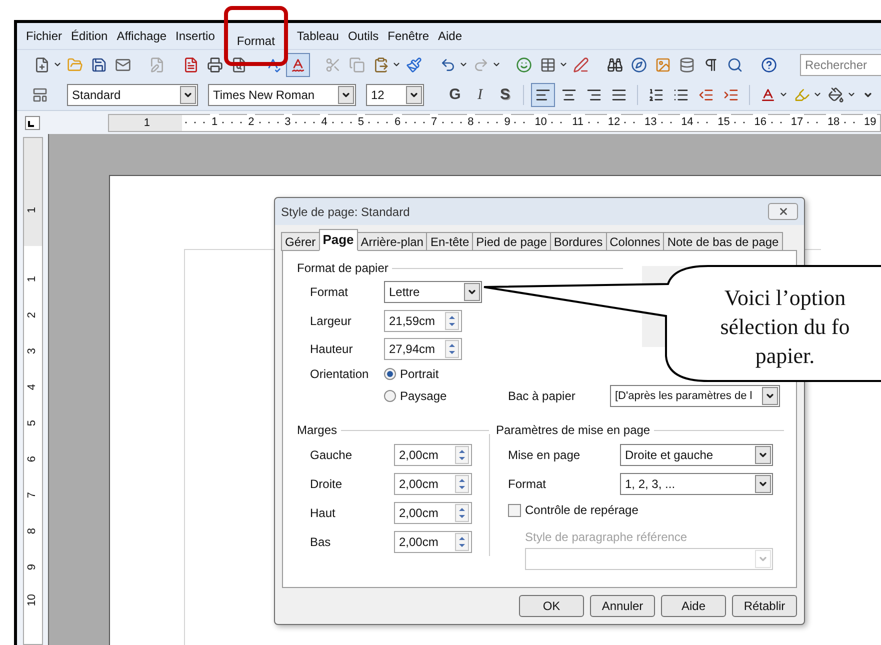  Describe the element at coordinates (32, 351) in the screenshot. I see `ruler-number: 3` at that location.